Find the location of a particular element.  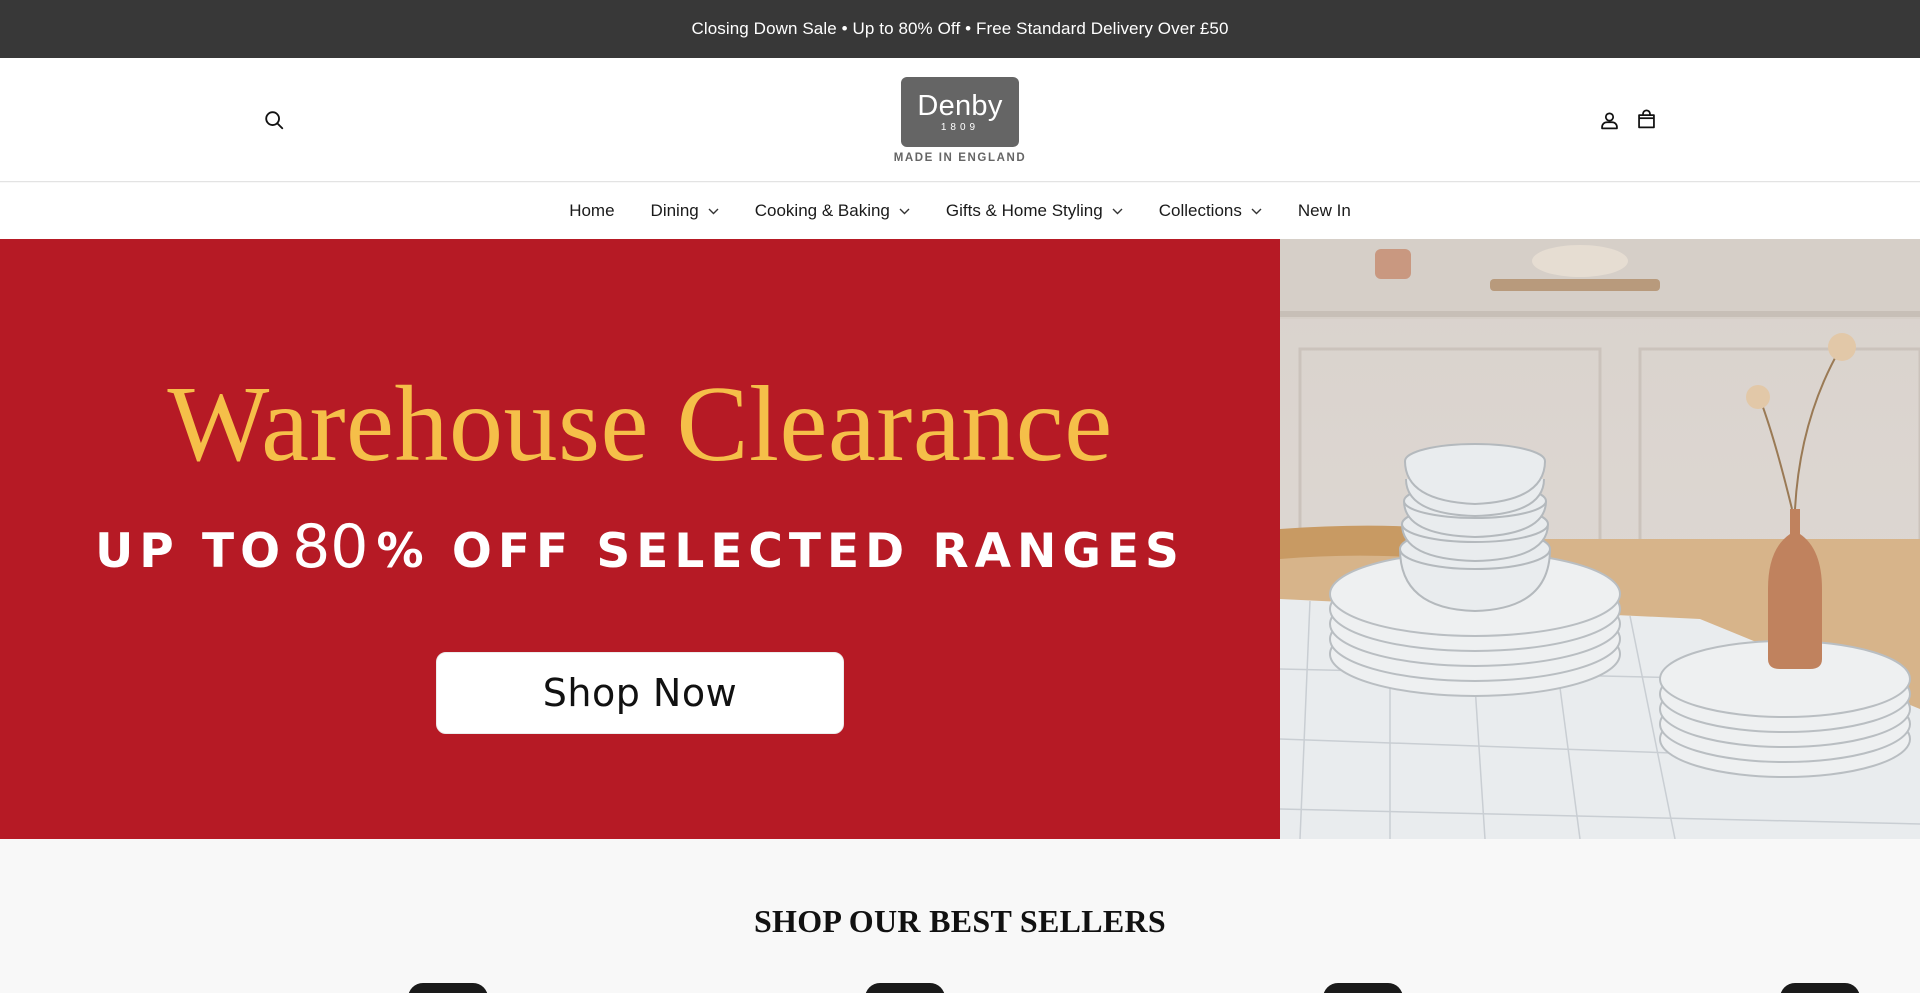

search-button is located at coordinates (274, 120).